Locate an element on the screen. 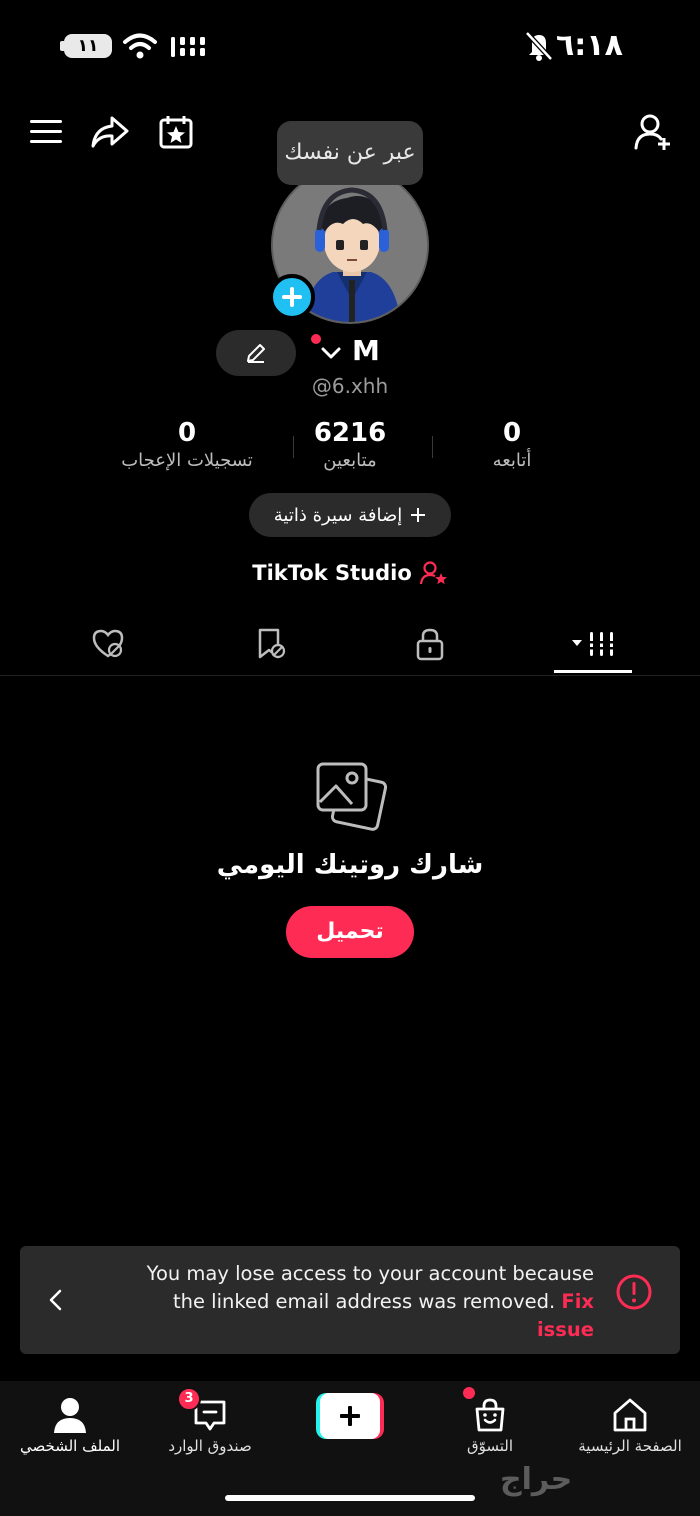 This screenshot has width=700, height=1516. bell-muted-icon is located at coordinates (539, 46).